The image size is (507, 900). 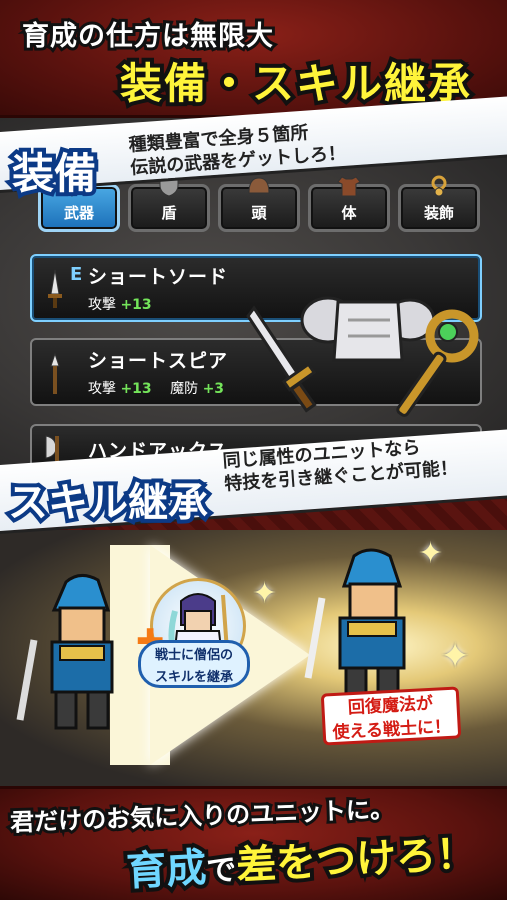 I want to click on armor-icon, so click(x=349, y=186).